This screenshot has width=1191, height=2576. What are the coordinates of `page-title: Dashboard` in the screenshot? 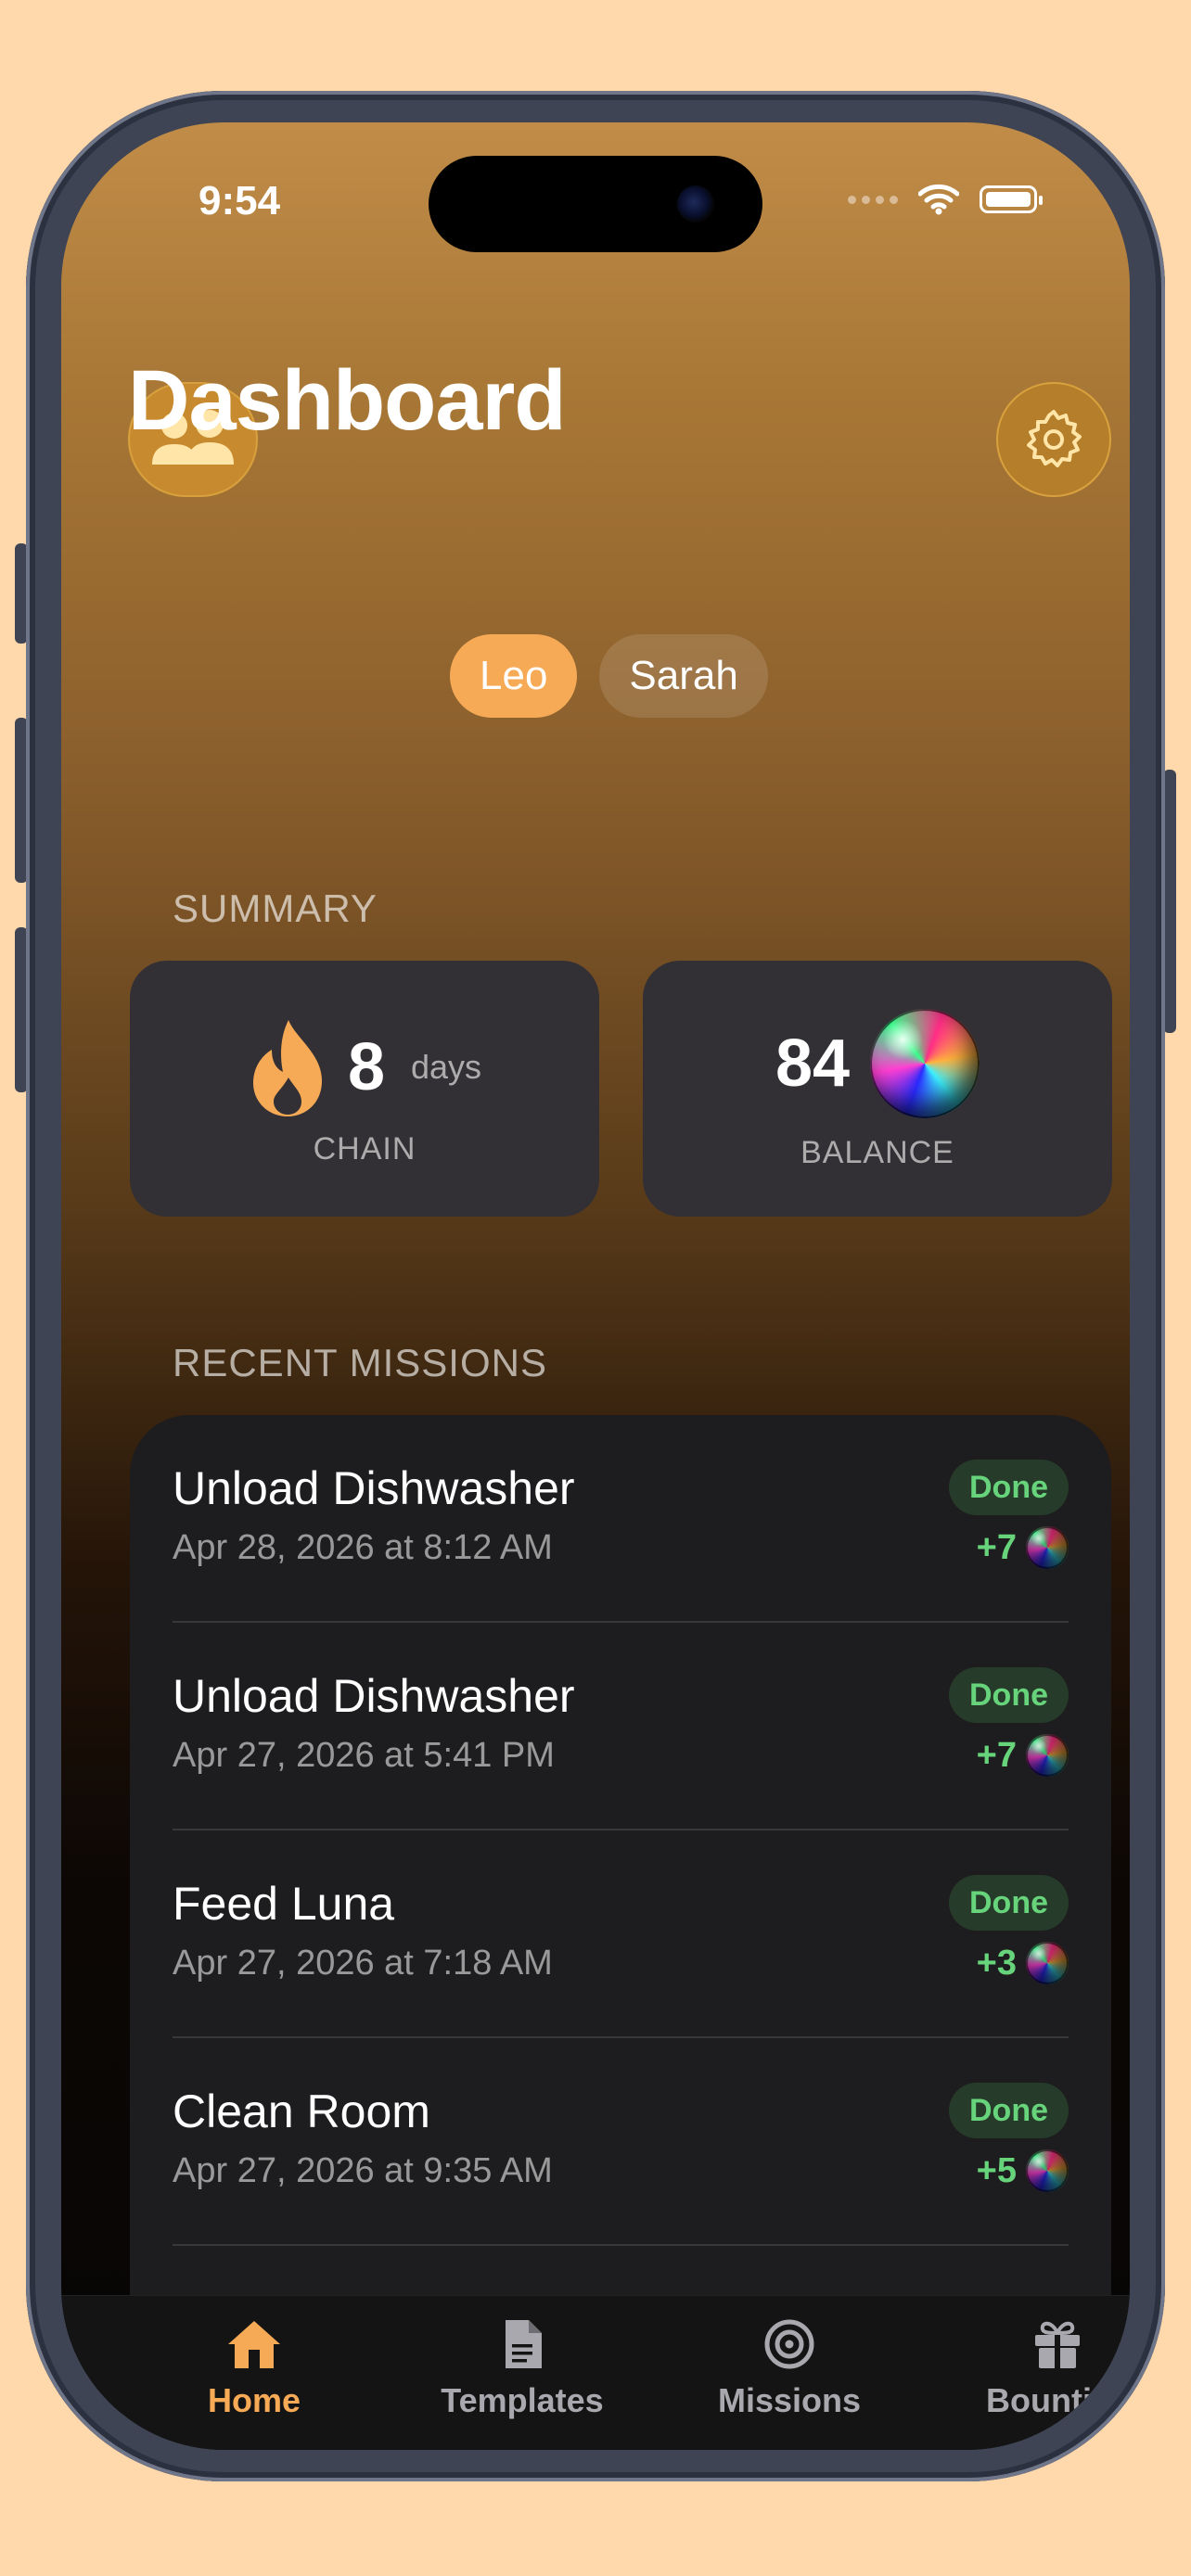 It's located at (347, 400).